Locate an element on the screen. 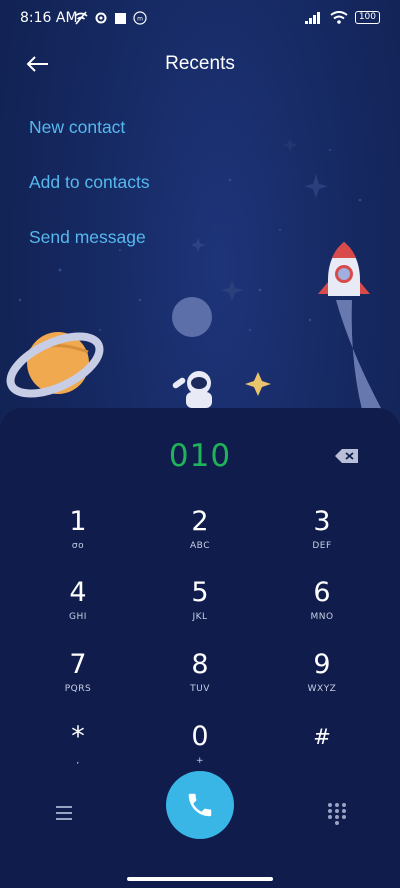 This screenshot has height=888, width=400. key-digit: 3 is located at coordinates (322, 521).